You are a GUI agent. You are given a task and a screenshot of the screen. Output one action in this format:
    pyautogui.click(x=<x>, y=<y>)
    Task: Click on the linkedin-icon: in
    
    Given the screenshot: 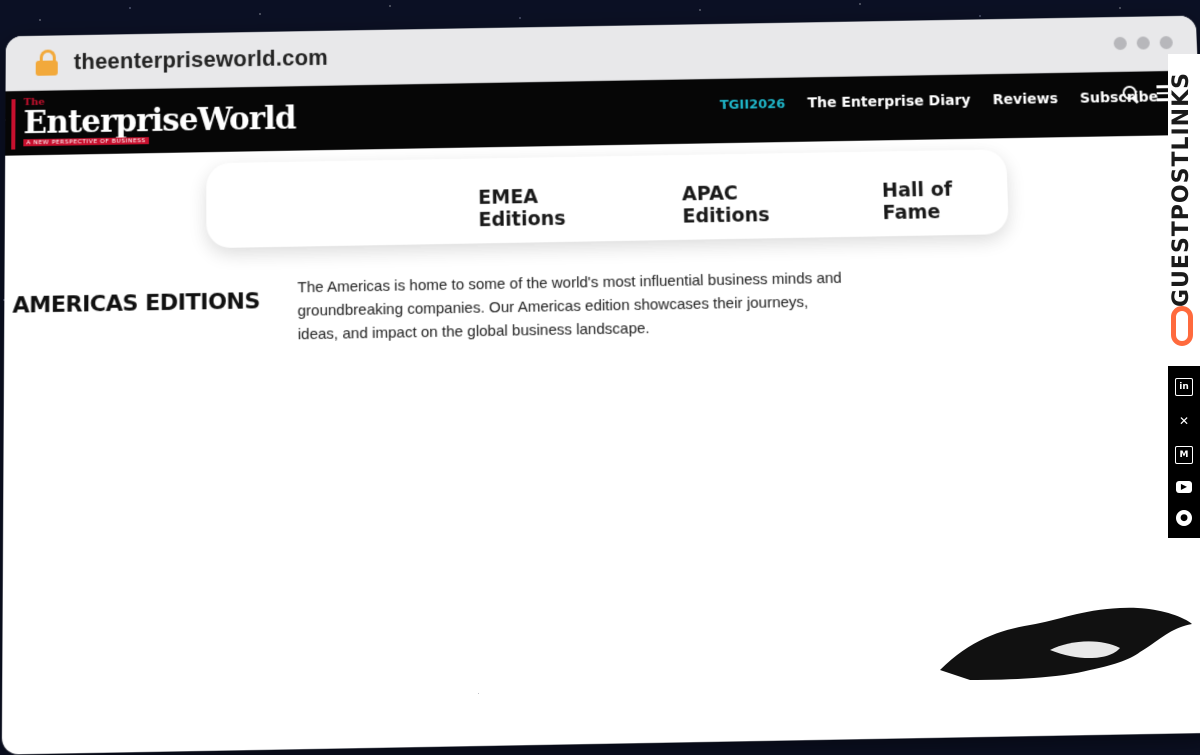 What is the action you would take?
    pyautogui.click(x=1184, y=387)
    